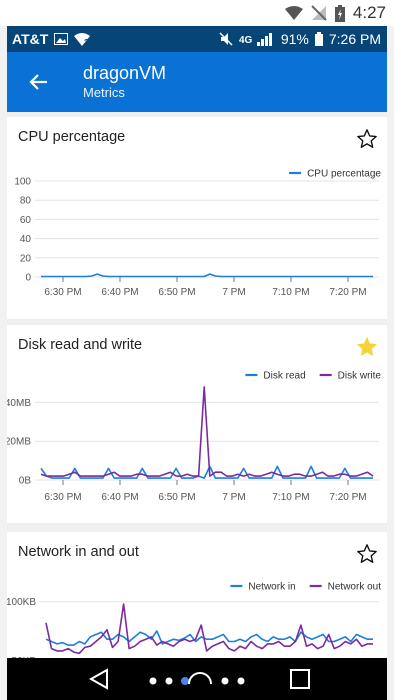  I want to click on y-tick-label: 40, so click(26, 239).